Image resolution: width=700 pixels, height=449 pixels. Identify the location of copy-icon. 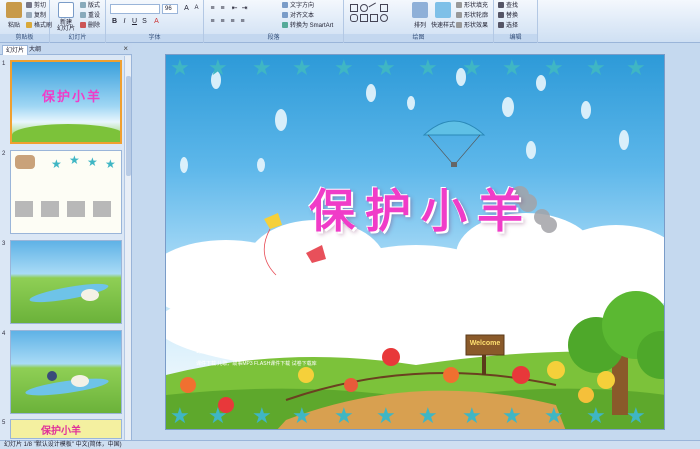
(29, 15).